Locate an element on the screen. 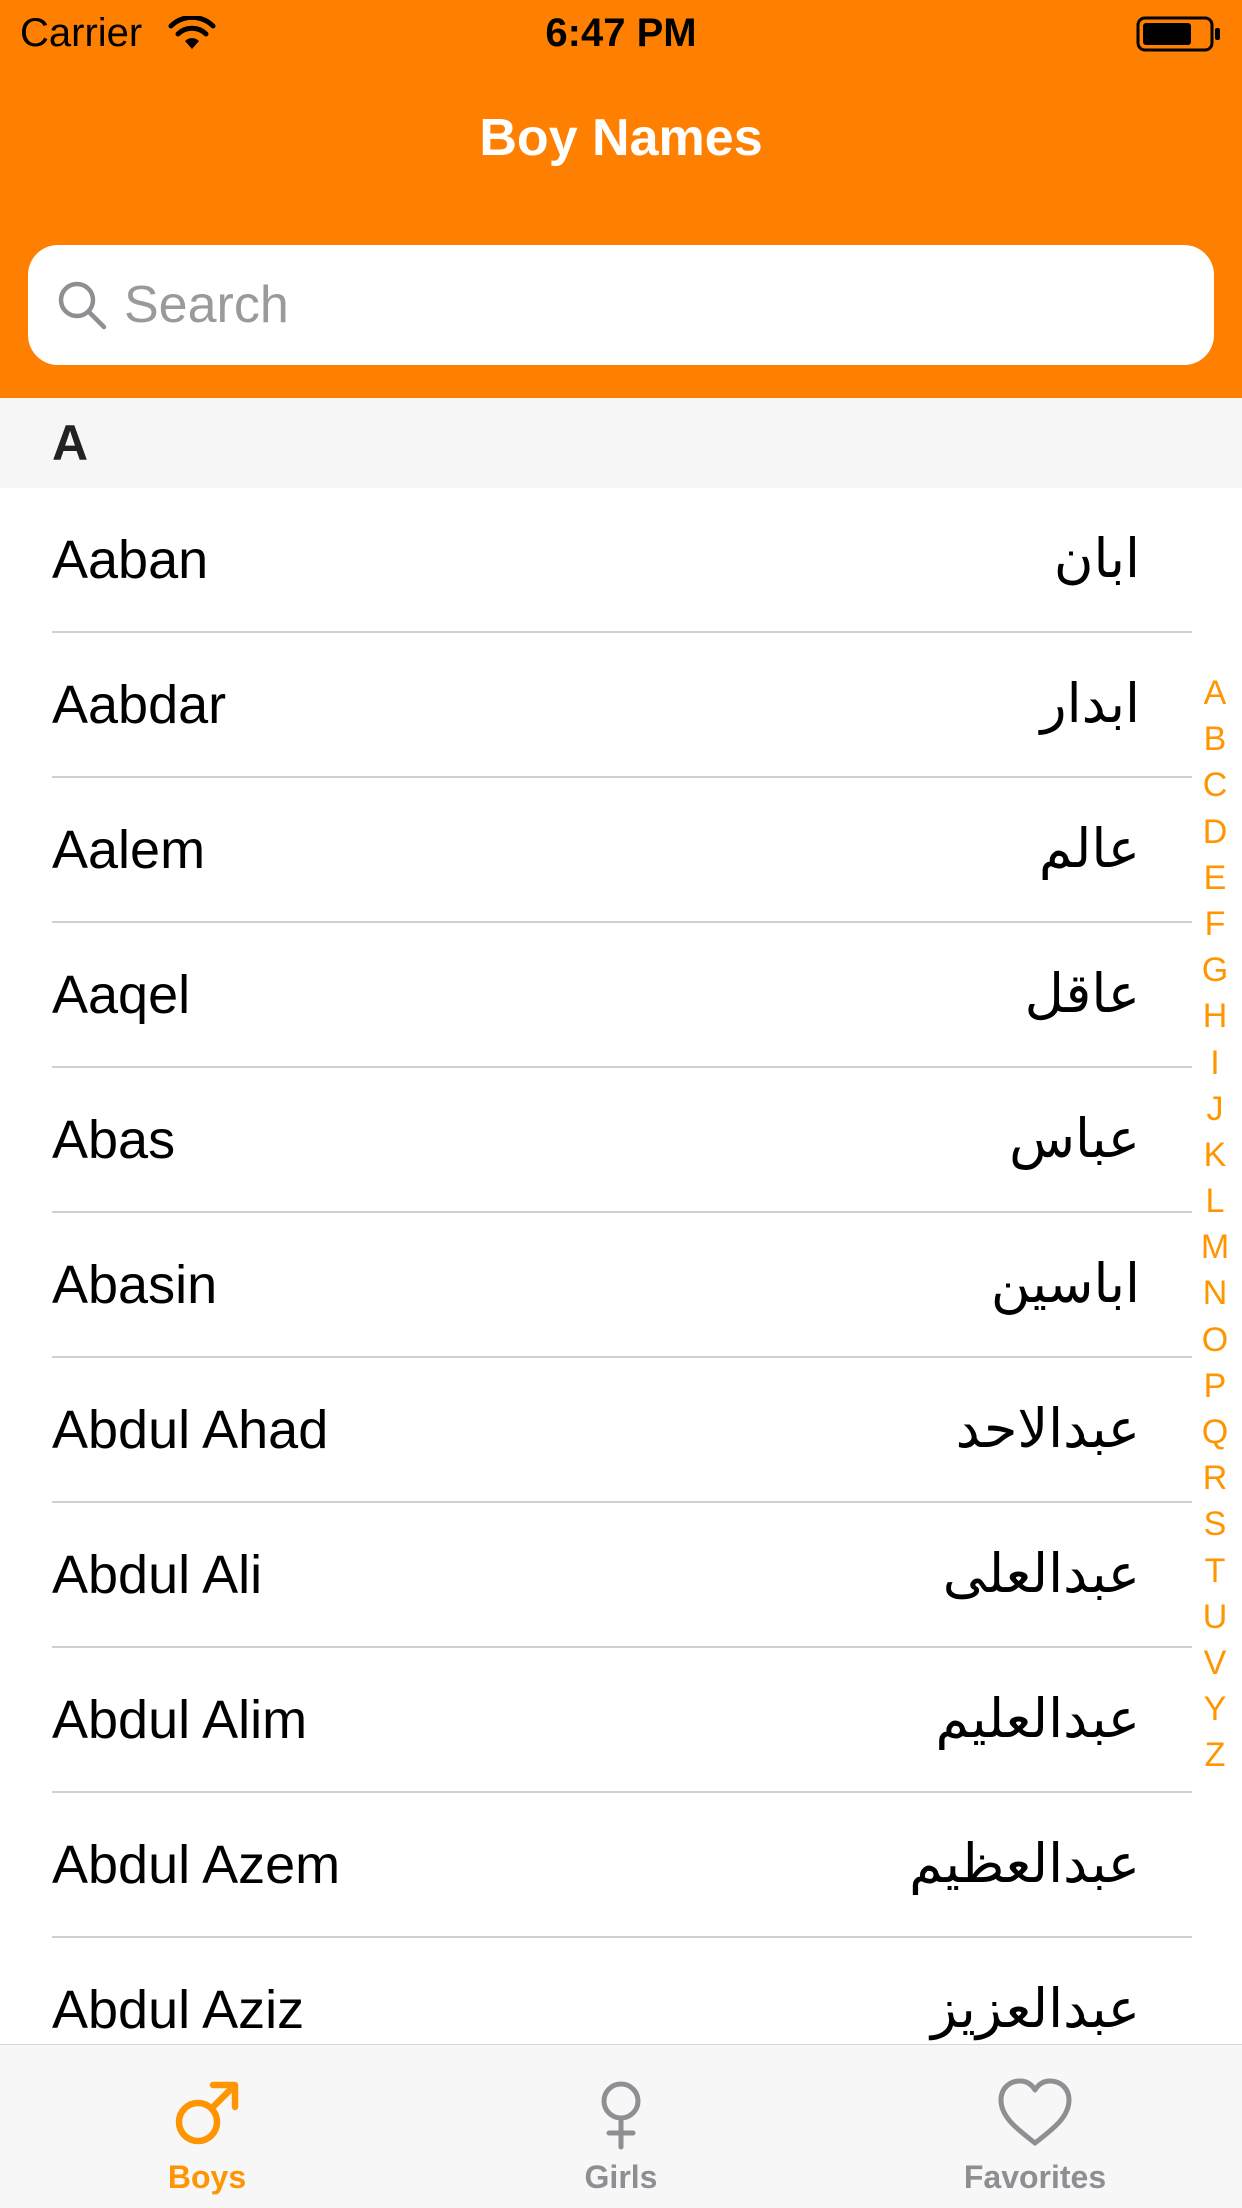 The image size is (1242, 2208). table-row: Aabdar ابدار is located at coordinates (621, 705).